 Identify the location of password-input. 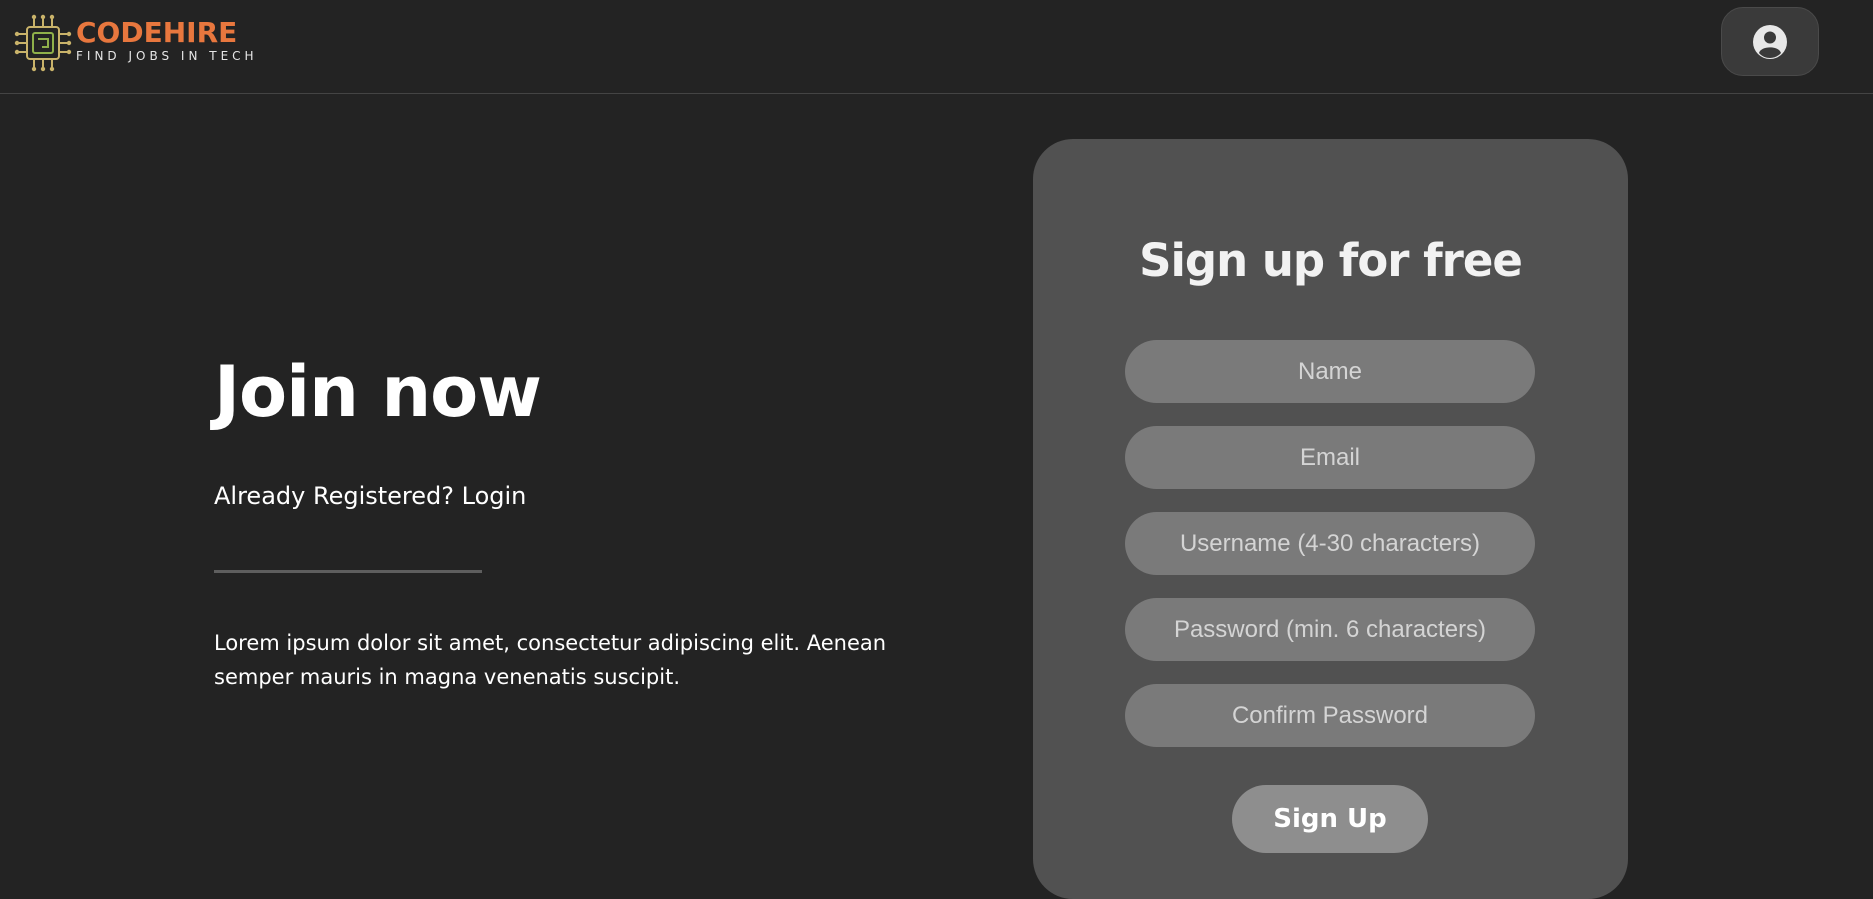
(1330, 629).